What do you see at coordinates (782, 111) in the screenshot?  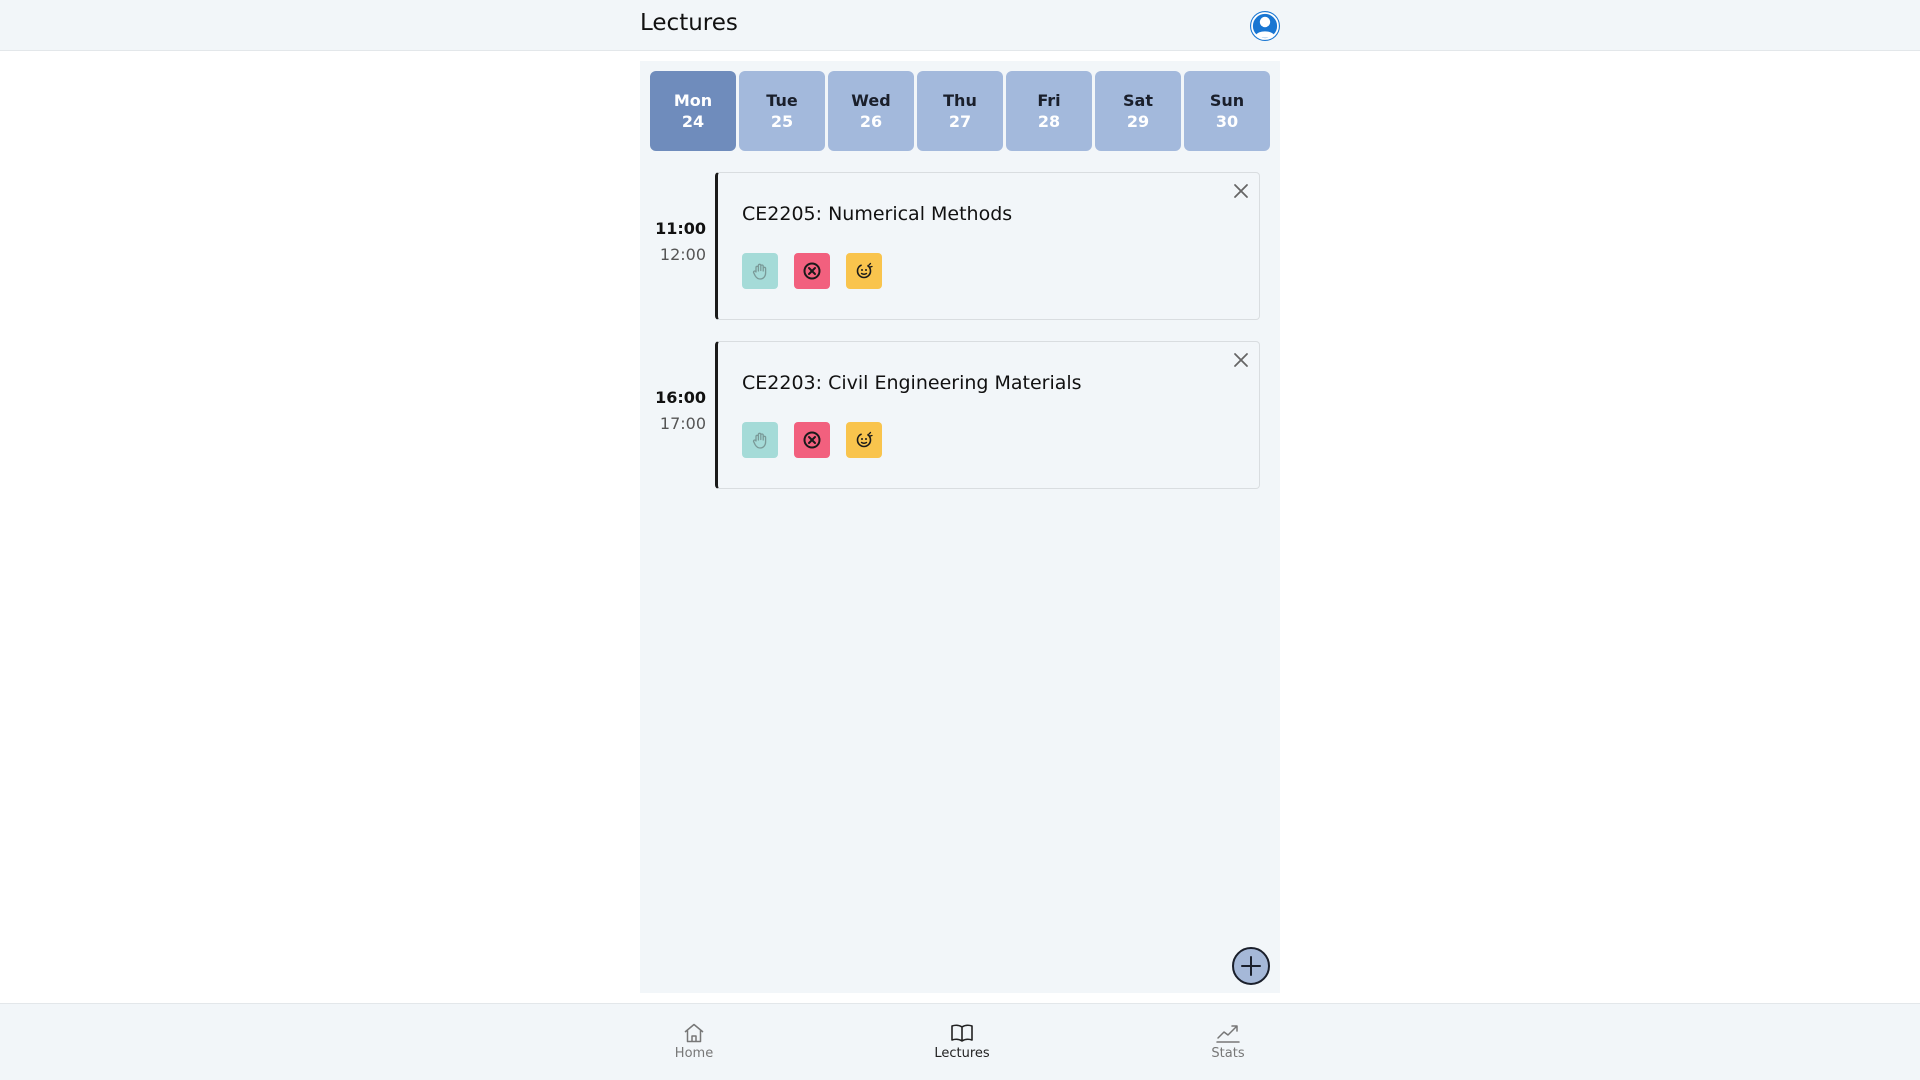 I see `day-tue: Tue 25` at bounding box center [782, 111].